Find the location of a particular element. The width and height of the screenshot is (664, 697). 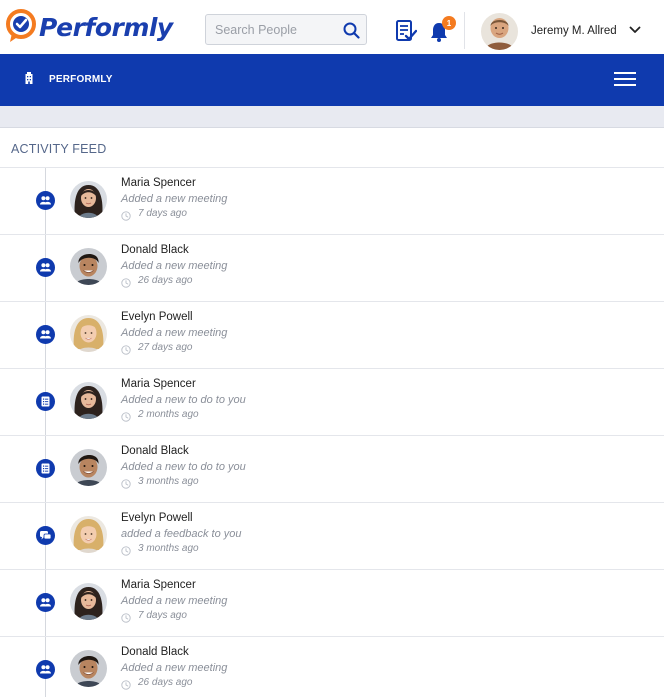

feed-item-time: 27 days ago is located at coordinates (165, 347).